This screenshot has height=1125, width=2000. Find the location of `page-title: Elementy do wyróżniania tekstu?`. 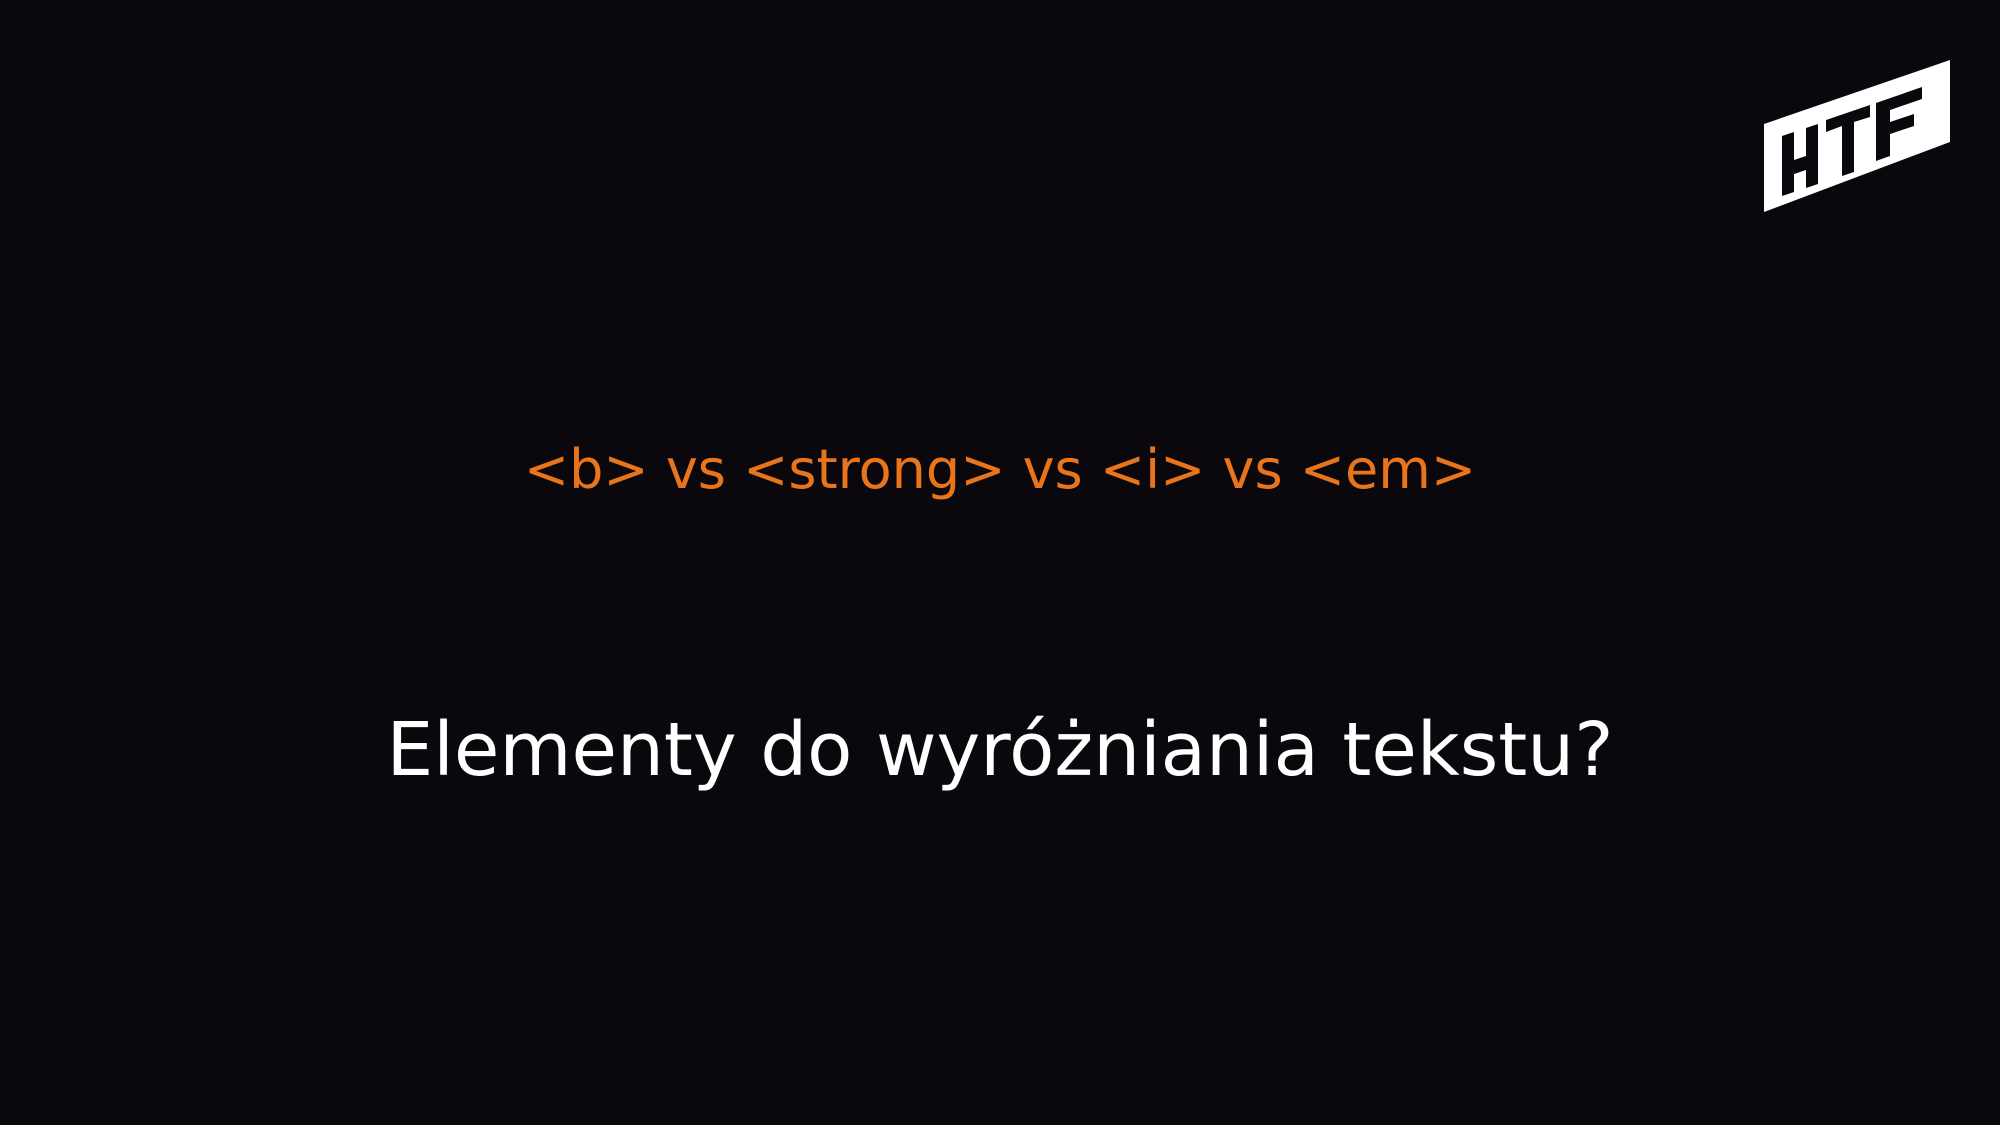

page-title: Elementy do wyróżniania tekstu? is located at coordinates (1000, 750).